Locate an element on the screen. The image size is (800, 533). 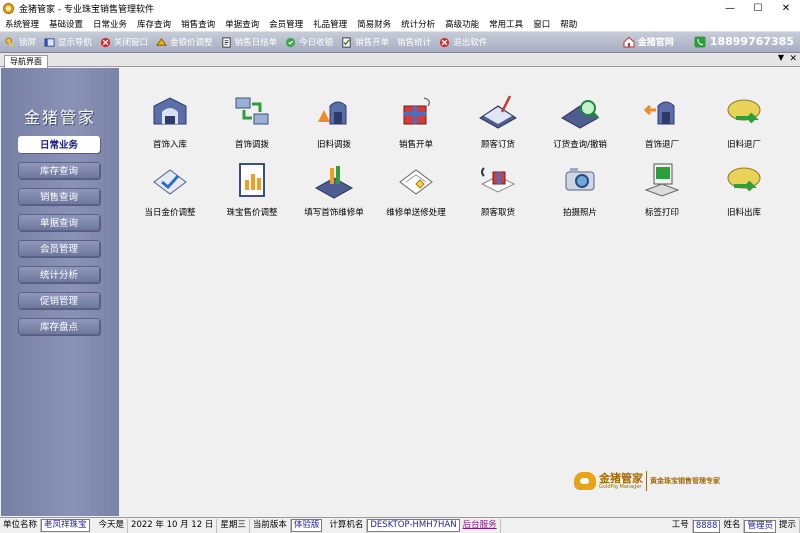
tab-list-arrow-icon: ▼ is located at coordinates (781, 57).